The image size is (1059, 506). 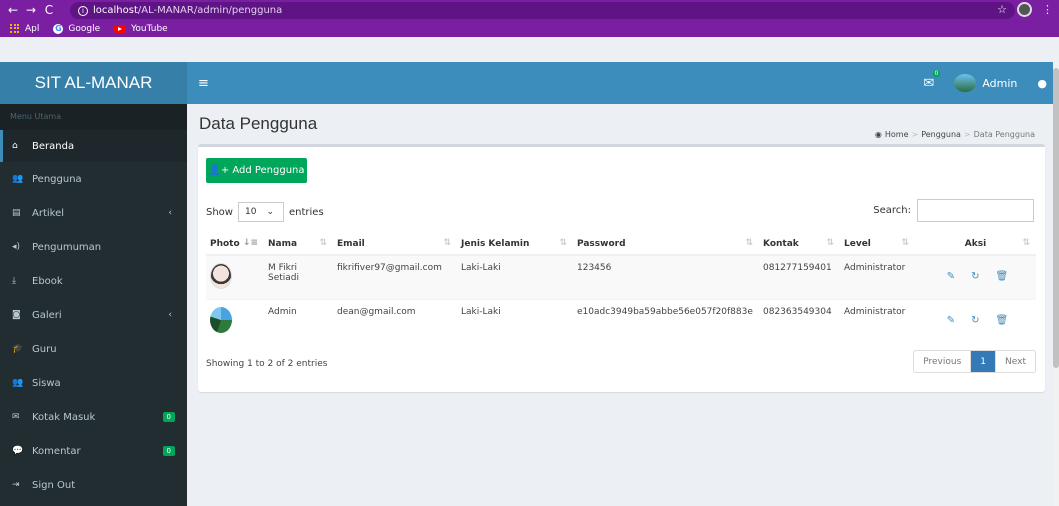 I want to click on mail-notification: ✉ 0, so click(x=932, y=80).